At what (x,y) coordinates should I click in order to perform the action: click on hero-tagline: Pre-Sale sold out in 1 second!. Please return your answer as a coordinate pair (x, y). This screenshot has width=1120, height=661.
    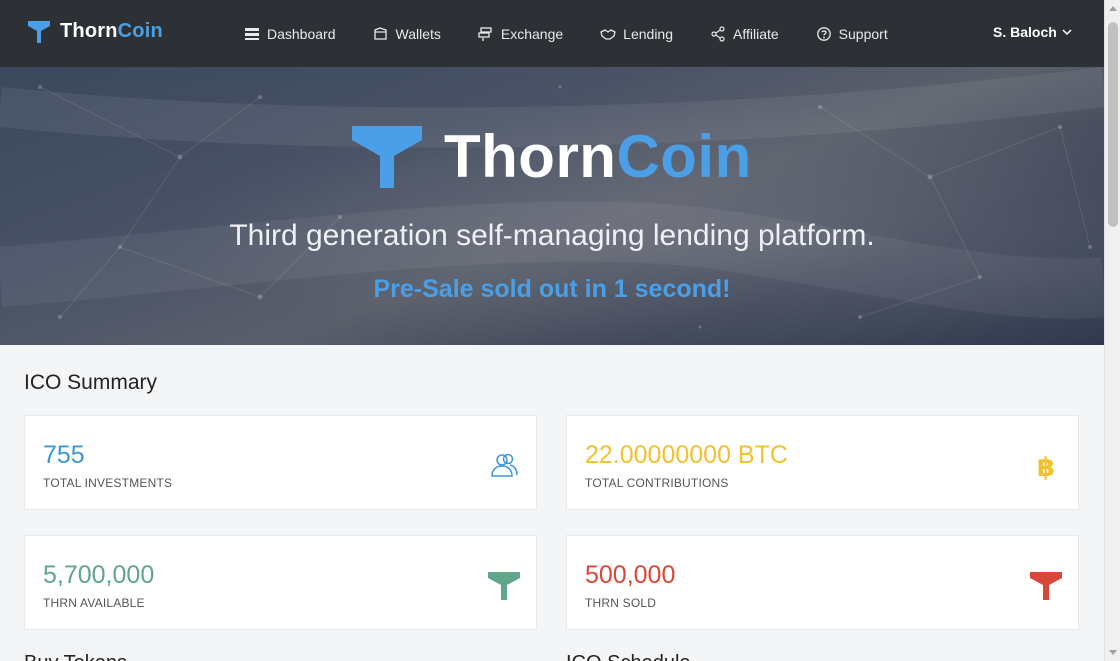
    Looking at the image, I should click on (552, 289).